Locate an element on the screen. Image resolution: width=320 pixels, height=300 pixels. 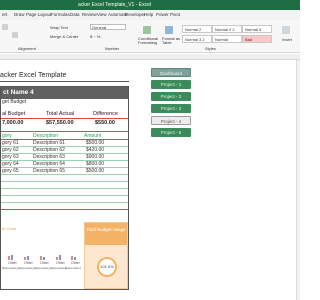
format-as-table-icon is located at coordinates (169, 30).